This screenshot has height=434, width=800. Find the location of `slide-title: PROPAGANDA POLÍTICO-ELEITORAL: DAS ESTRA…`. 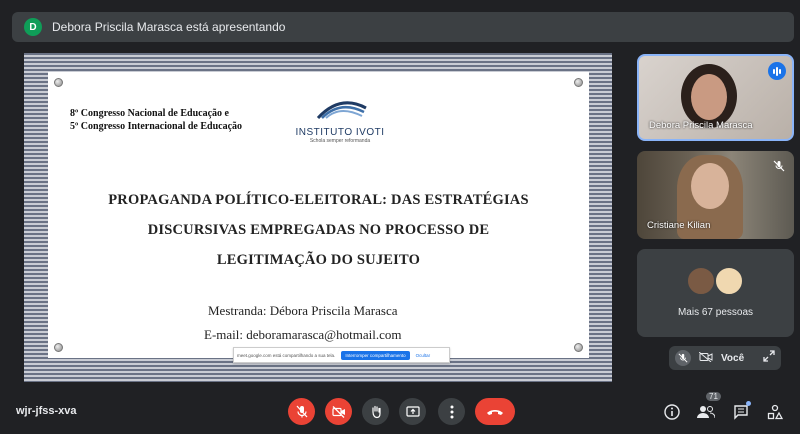

slide-title: PROPAGANDA POLÍTICO-ELEITORAL: DAS ESTRA… is located at coordinates (318, 230).